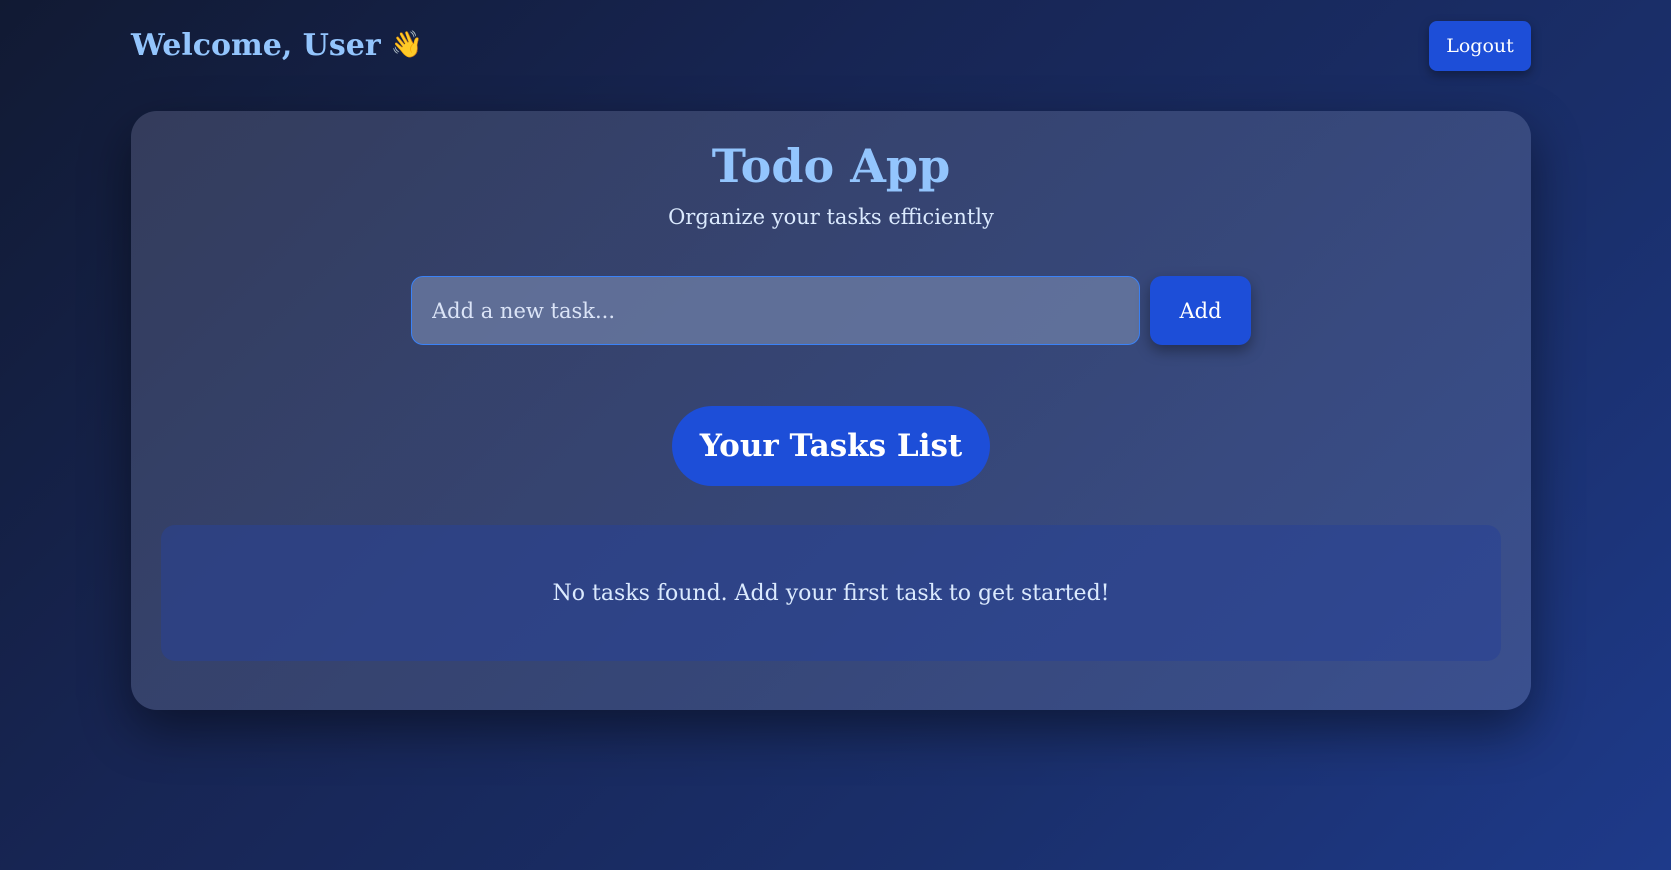 This screenshot has width=1671, height=870. I want to click on waving-hand-icon: 👋, so click(407, 45).